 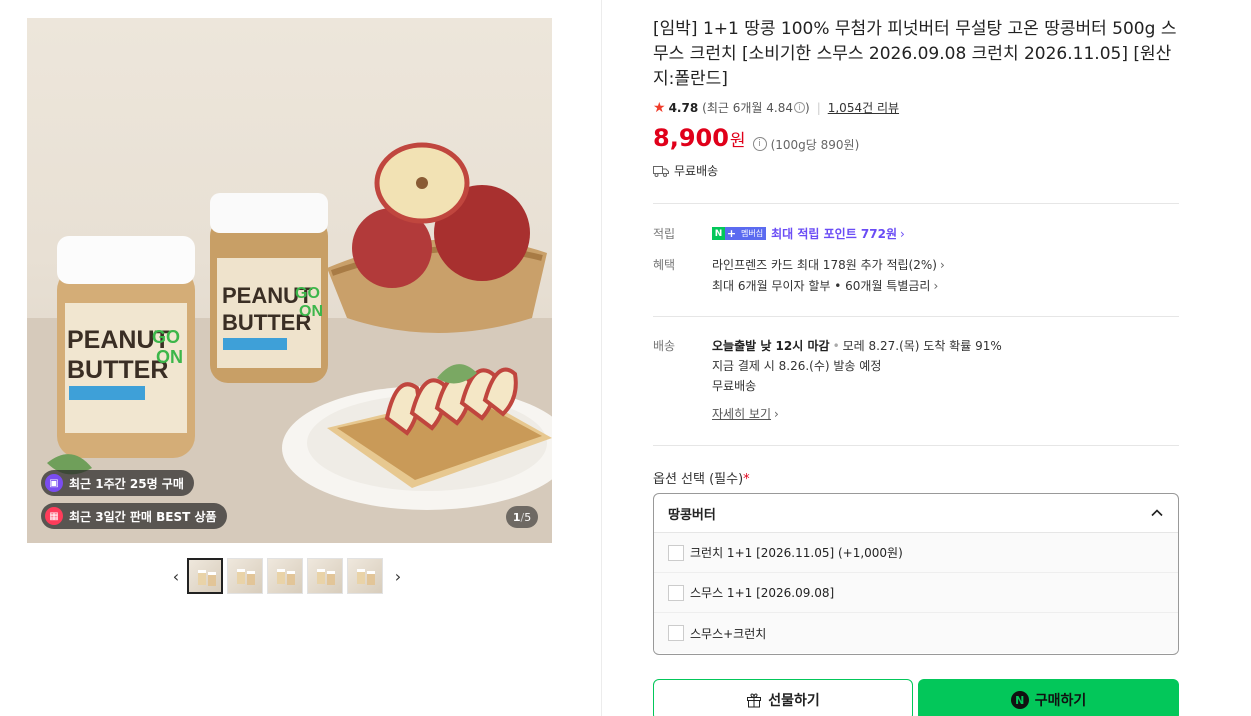 I want to click on card-perk-link: 라인프렌즈 카드 최대 178원 추가 적립(2%) ›, so click(x=828, y=264).